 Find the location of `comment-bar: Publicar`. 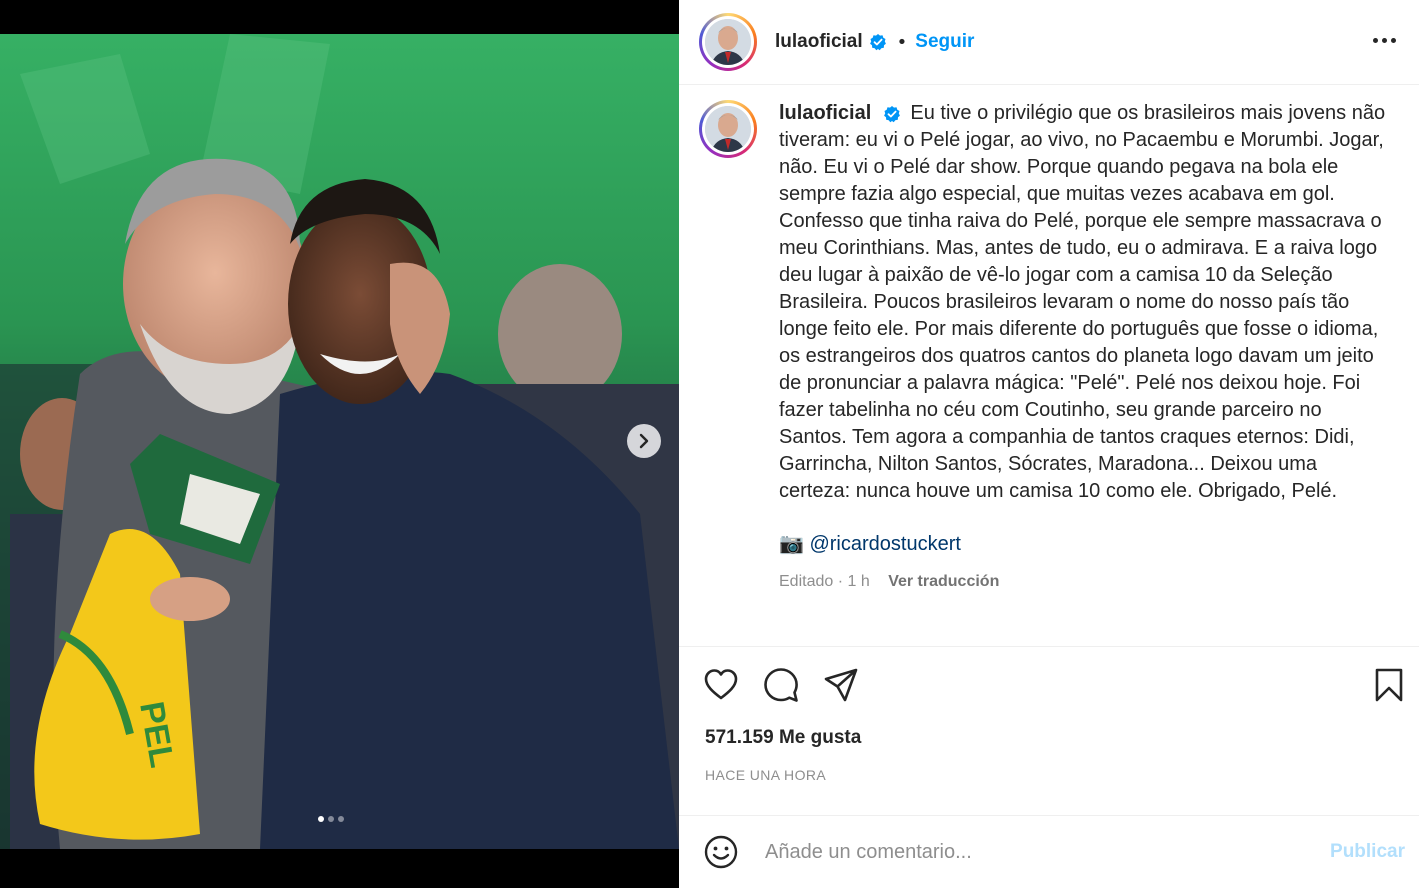

comment-bar: Publicar is located at coordinates (1049, 851).